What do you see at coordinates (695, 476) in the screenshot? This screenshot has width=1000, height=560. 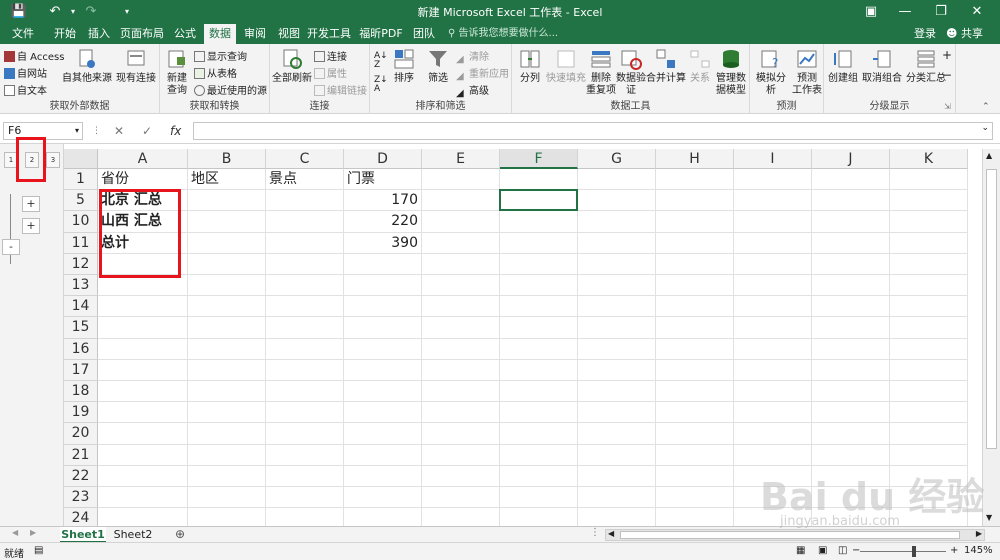 I see `cell-h22` at bounding box center [695, 476].